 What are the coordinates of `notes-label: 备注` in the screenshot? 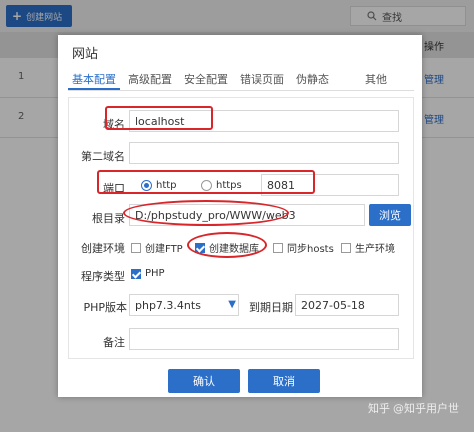 It's located at (114, 342).